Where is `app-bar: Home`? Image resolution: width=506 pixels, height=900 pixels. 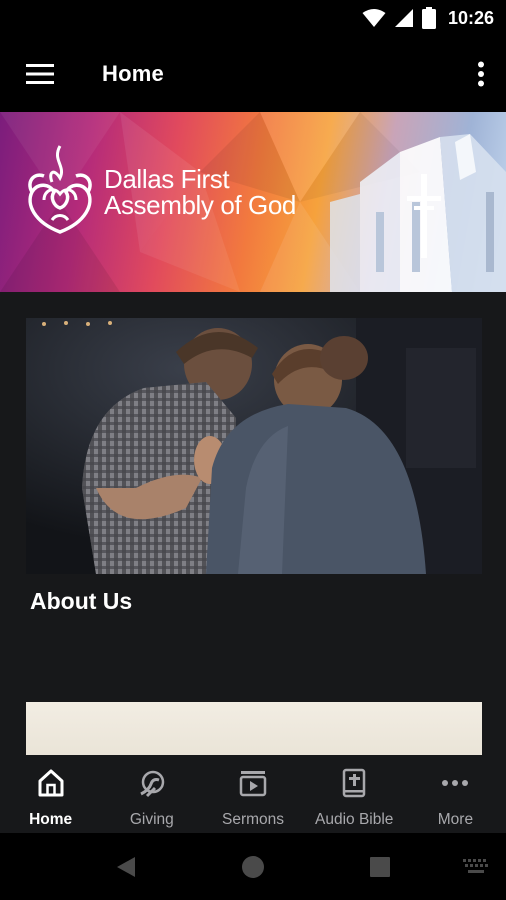 app-bar: Home is located at coordinates (253, 74).